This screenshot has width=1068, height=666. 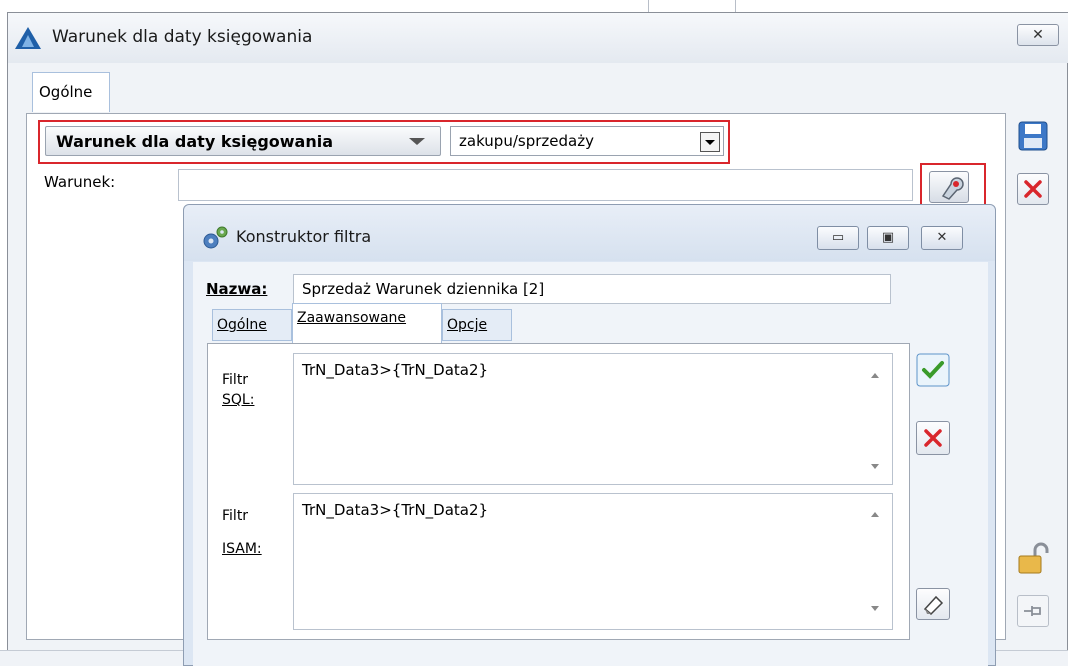 What do you see at coordinates (587, 141) in the screenshot?
I see `document-type-select: zakupu/sprzedaży` at bounding box center [587, 141].